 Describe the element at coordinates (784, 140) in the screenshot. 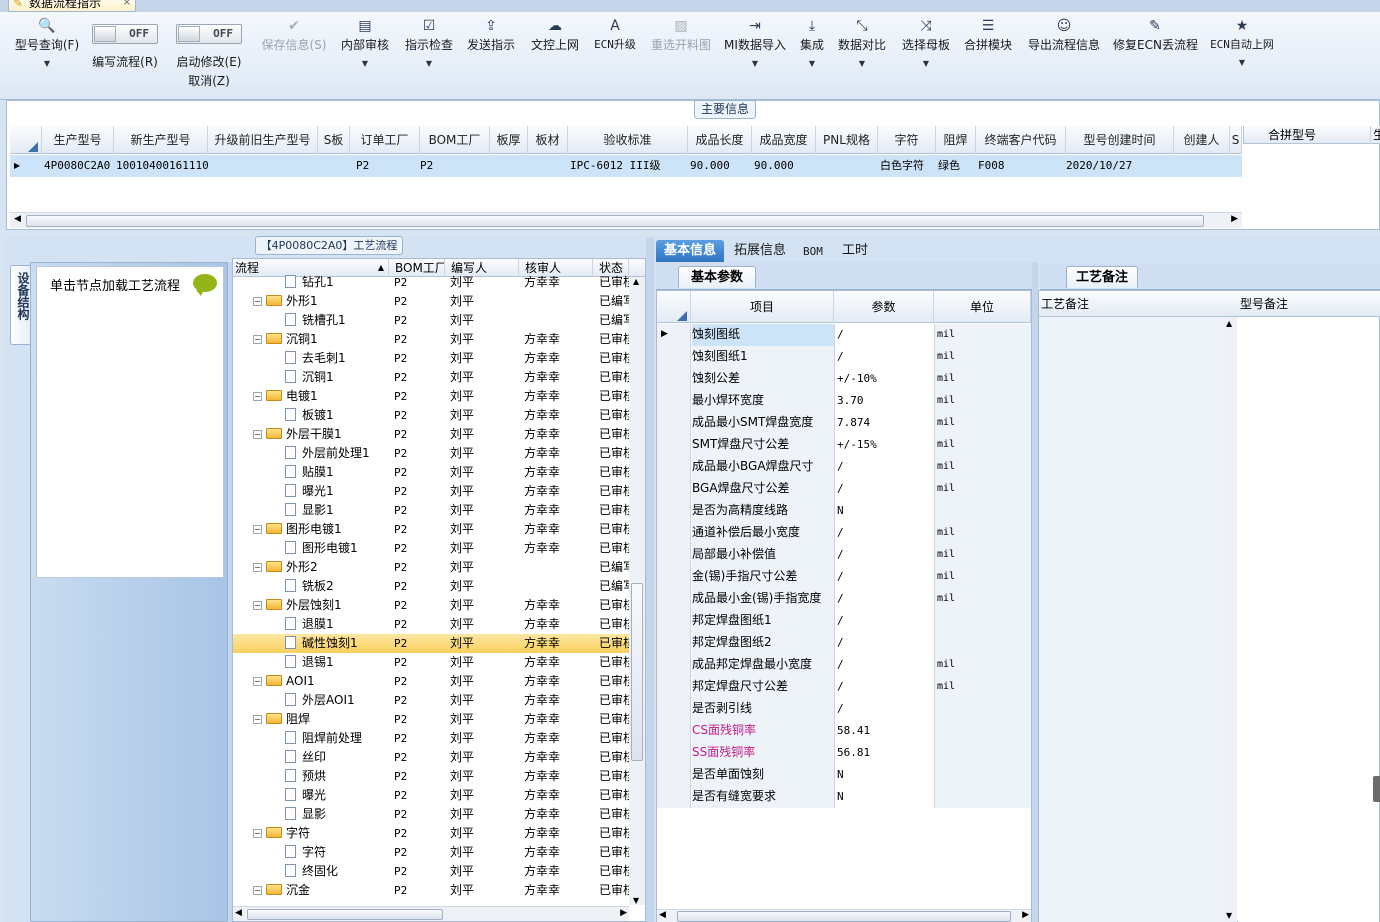

I see `col-header: 成品宽度` at that location.